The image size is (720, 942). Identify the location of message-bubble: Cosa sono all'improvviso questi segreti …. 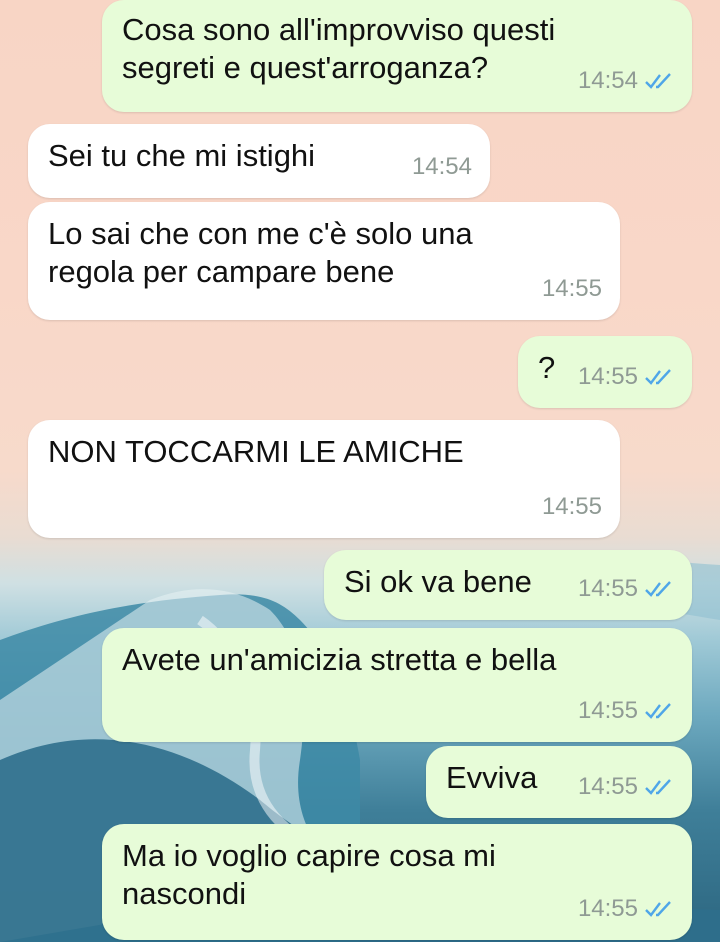
(397, 56).